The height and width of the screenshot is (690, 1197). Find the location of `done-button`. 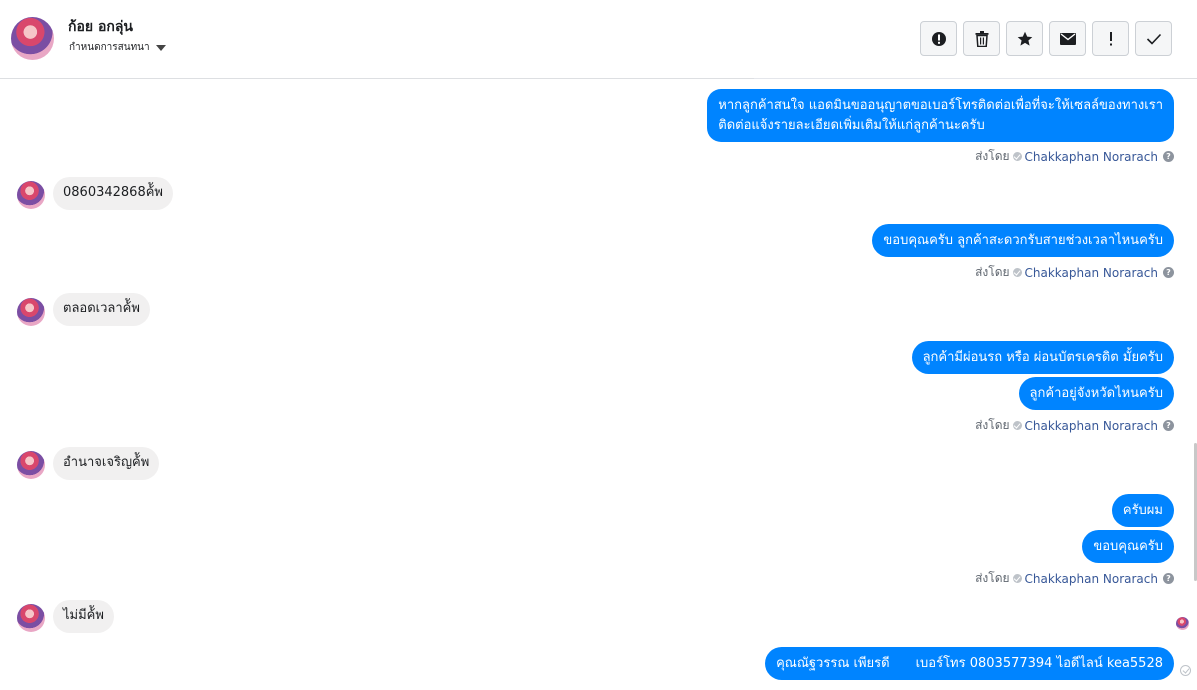

done-button is located at coordinates (1153, 38).